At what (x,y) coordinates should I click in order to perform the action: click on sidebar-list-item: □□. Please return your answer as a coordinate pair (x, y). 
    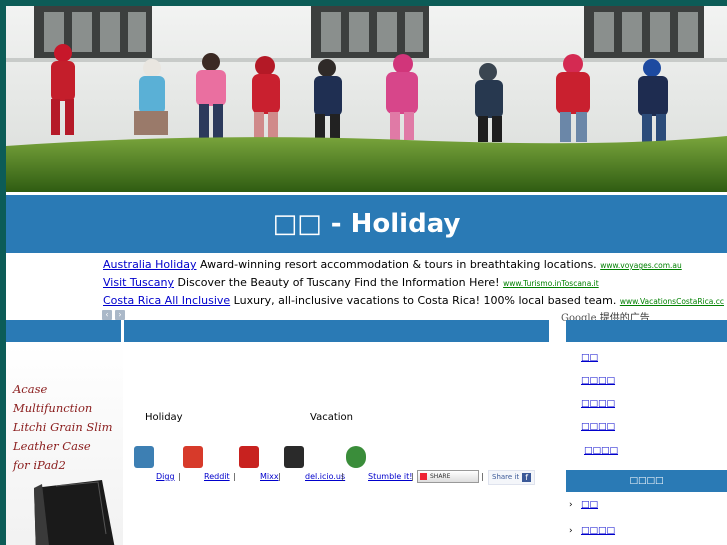
    Looking at the image, I should click on (589, 505).